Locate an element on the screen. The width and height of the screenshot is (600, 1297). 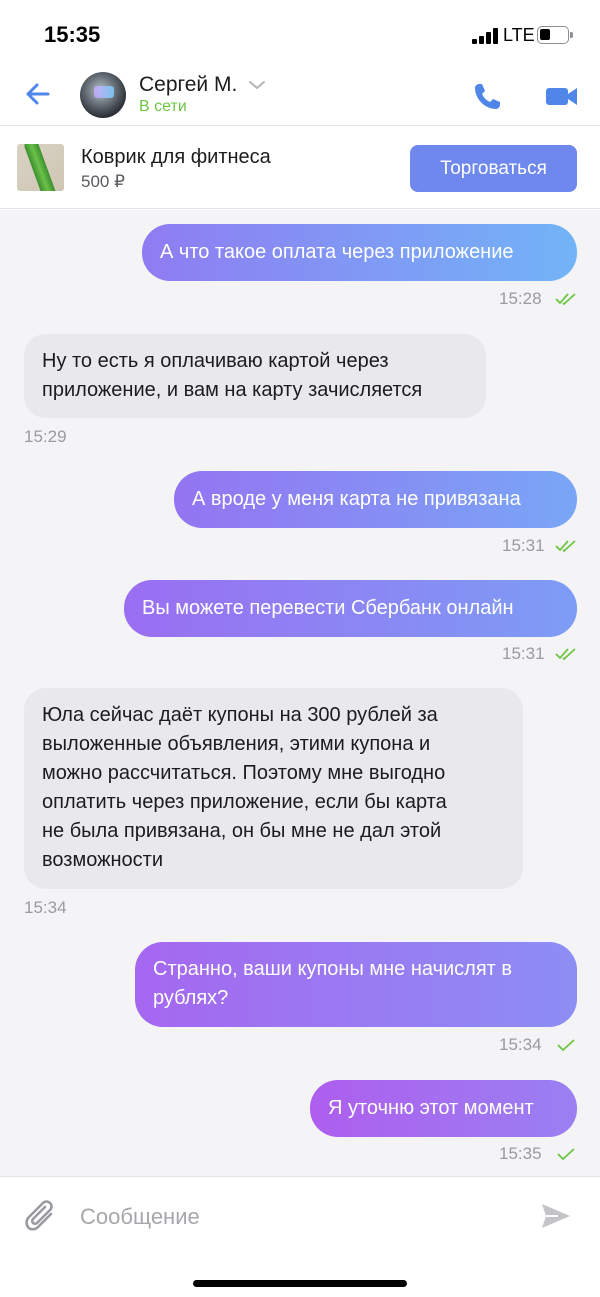
product-thumbnail is located at coordinates (40, 167).